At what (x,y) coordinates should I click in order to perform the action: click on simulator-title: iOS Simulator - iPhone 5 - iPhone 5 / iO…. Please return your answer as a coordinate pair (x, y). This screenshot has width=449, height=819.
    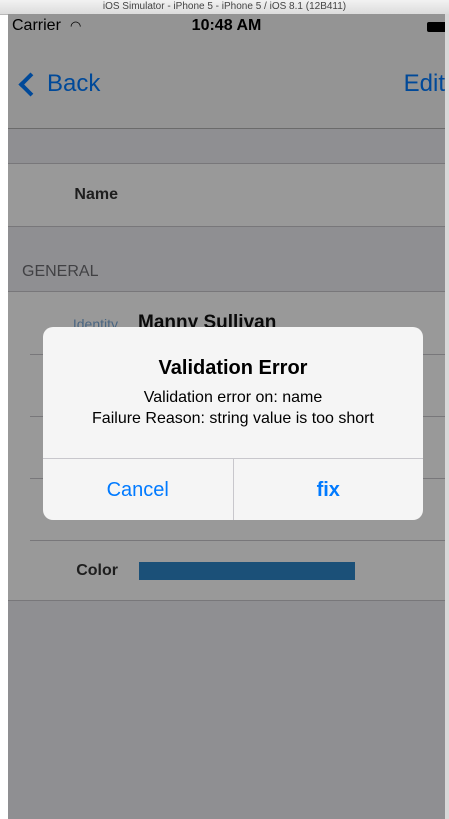
    Looking at the image, I should click on (224, 6).